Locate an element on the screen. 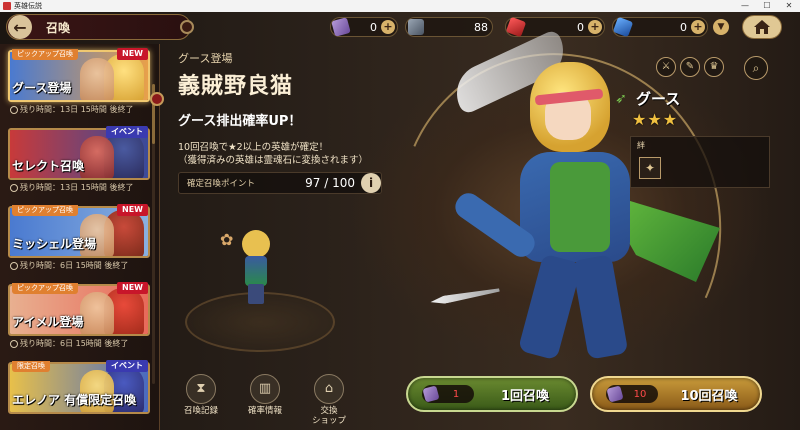 The image size is (800, 430). banner-name: アイメル登場 is located at coordinates (48, 322).